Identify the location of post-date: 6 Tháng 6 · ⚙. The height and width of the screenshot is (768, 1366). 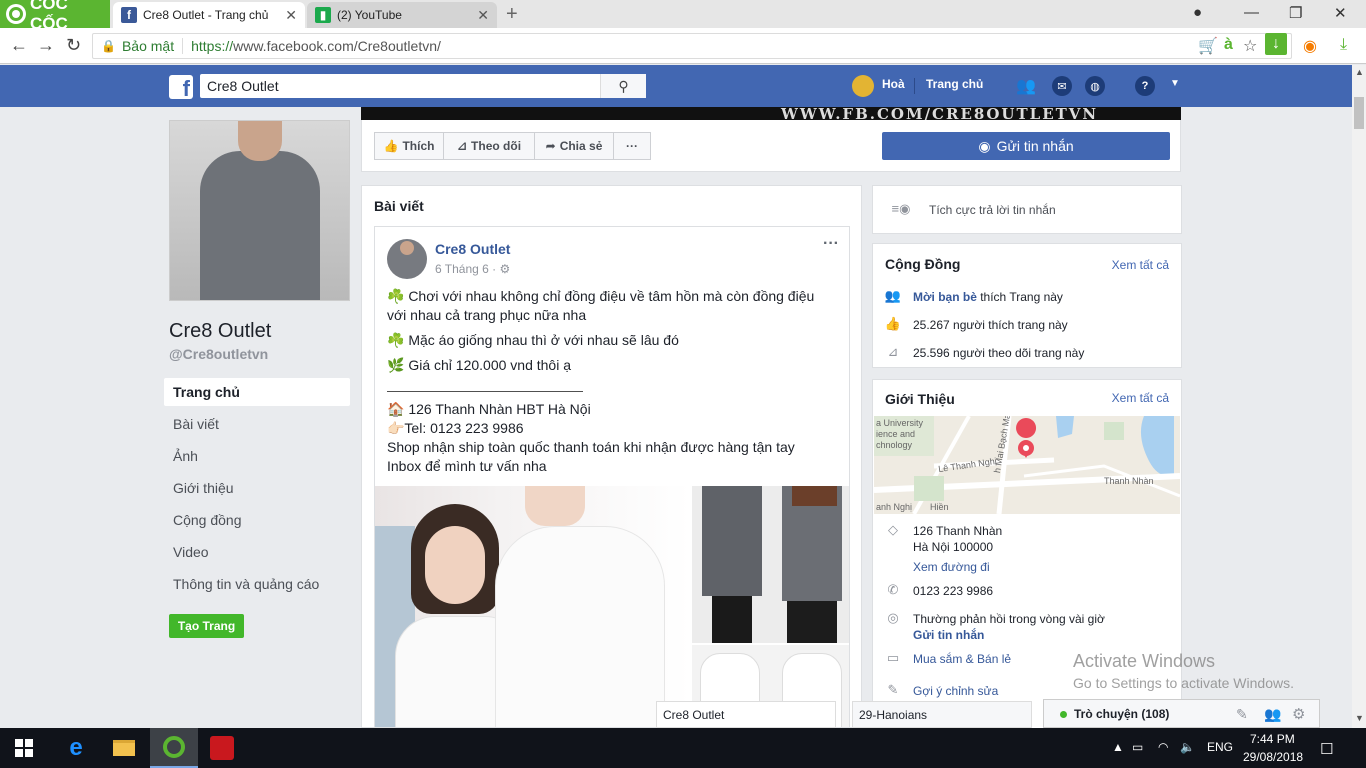
(472, 269).